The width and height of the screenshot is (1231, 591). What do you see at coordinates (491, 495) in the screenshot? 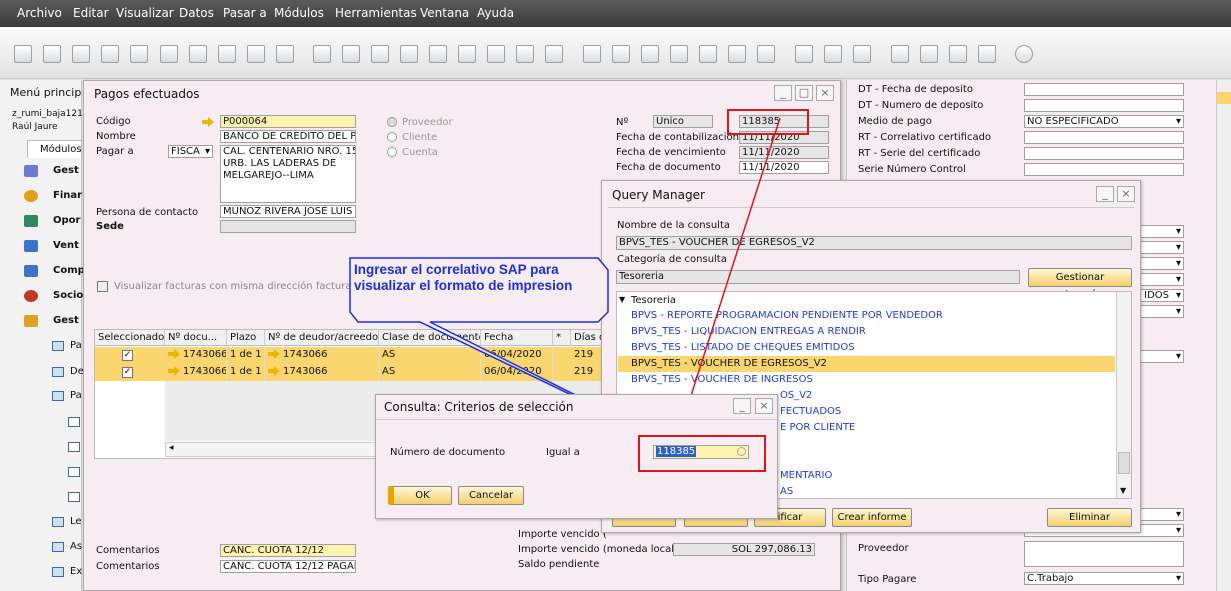
I see `cancel-button: Cancelar` at bounding box center [491, 495].